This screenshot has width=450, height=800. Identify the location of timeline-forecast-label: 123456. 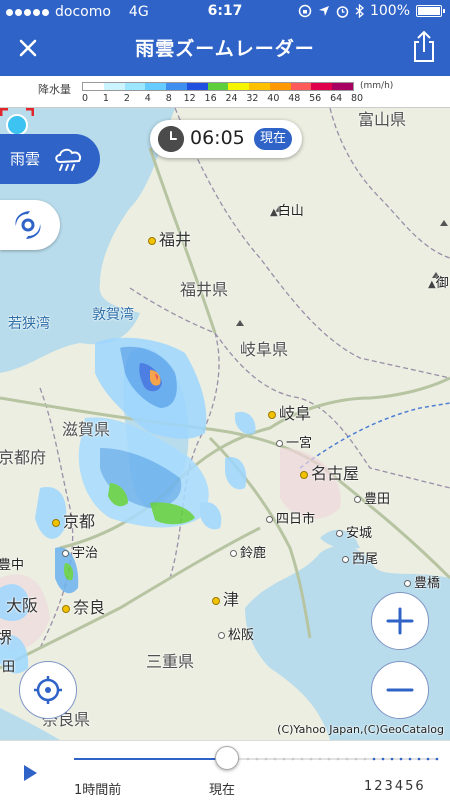
(395, 786).